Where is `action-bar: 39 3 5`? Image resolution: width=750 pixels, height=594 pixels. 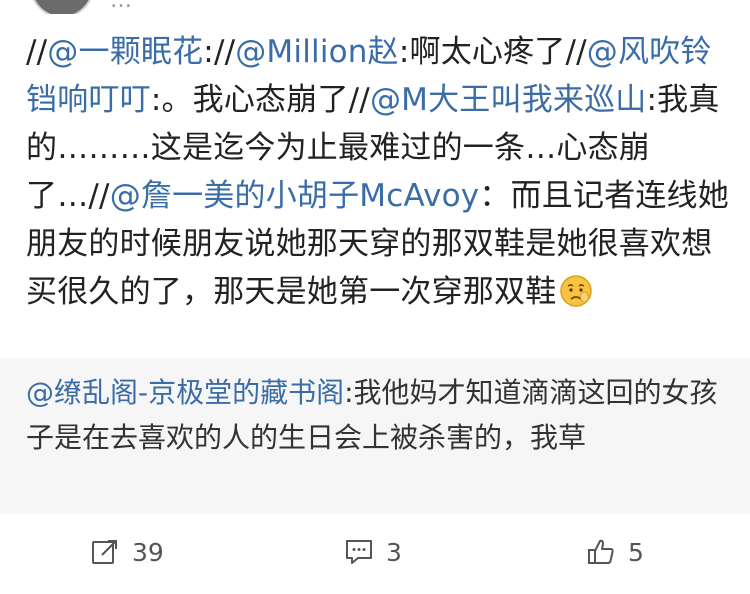
action-bar: 39 3 5 is located at coordinates (375, 554).